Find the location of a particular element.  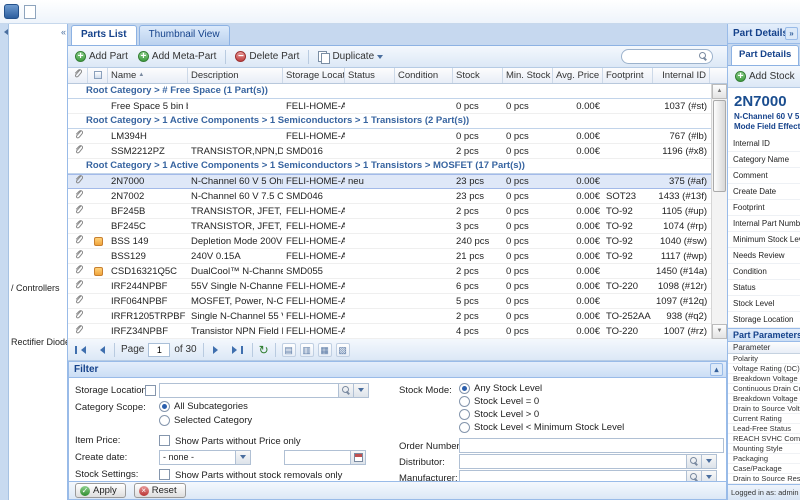

last-page-icon is located at coordinates (238, 350).